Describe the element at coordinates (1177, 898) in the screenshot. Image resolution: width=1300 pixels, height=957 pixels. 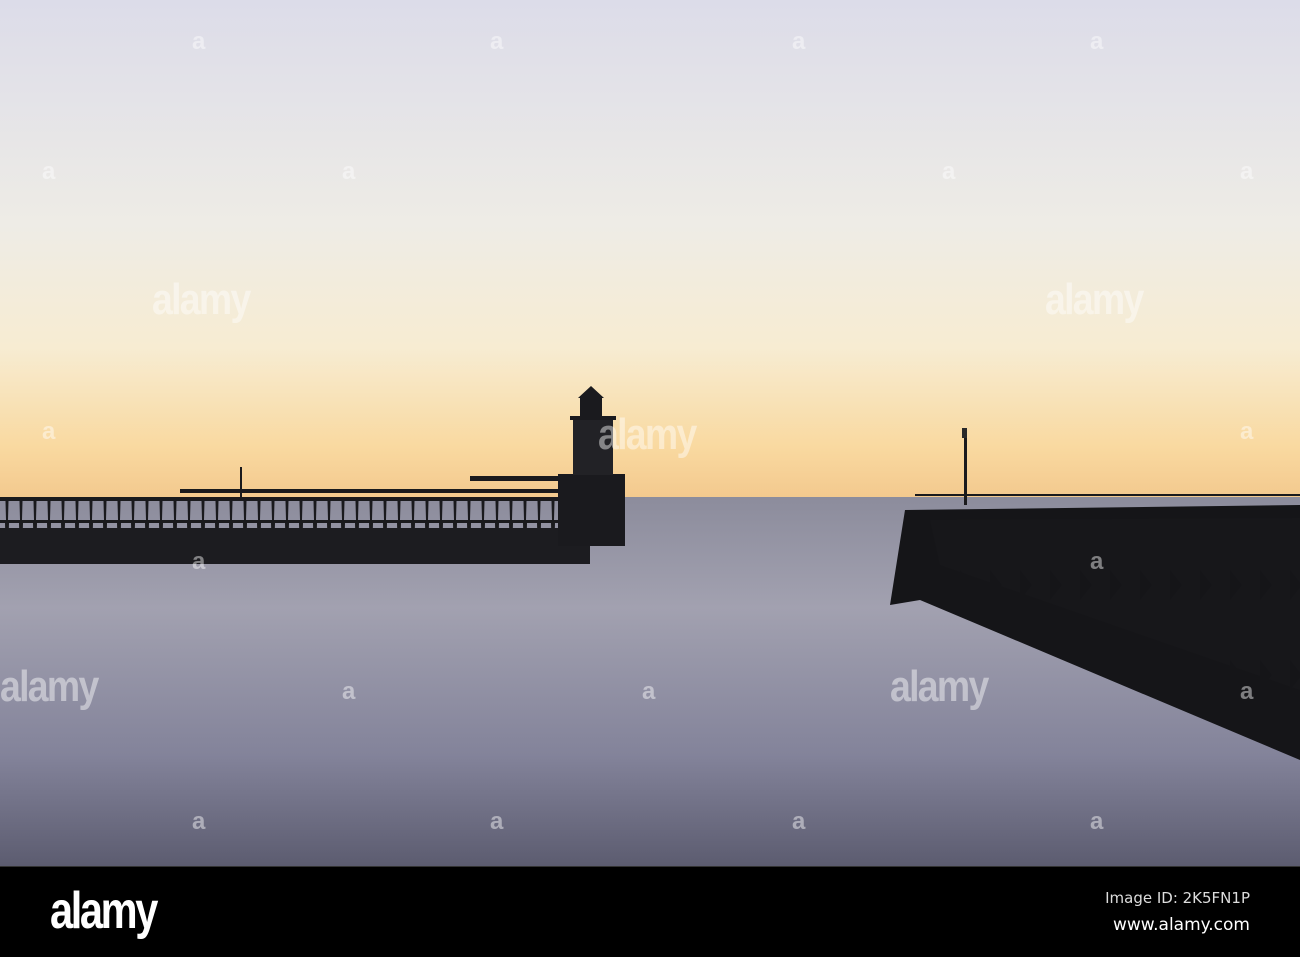
I see `image-id: Image ID: 2K5FN1P` at that location.